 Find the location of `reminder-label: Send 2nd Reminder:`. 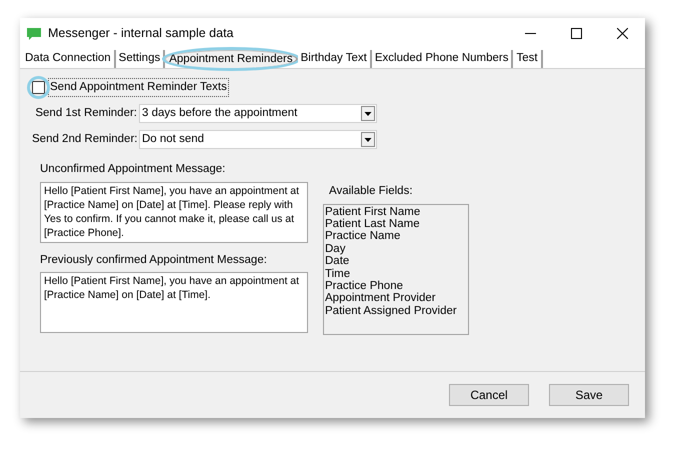

reminder-label: Send 2nd Reminder: is located at coordinates (85, 140).